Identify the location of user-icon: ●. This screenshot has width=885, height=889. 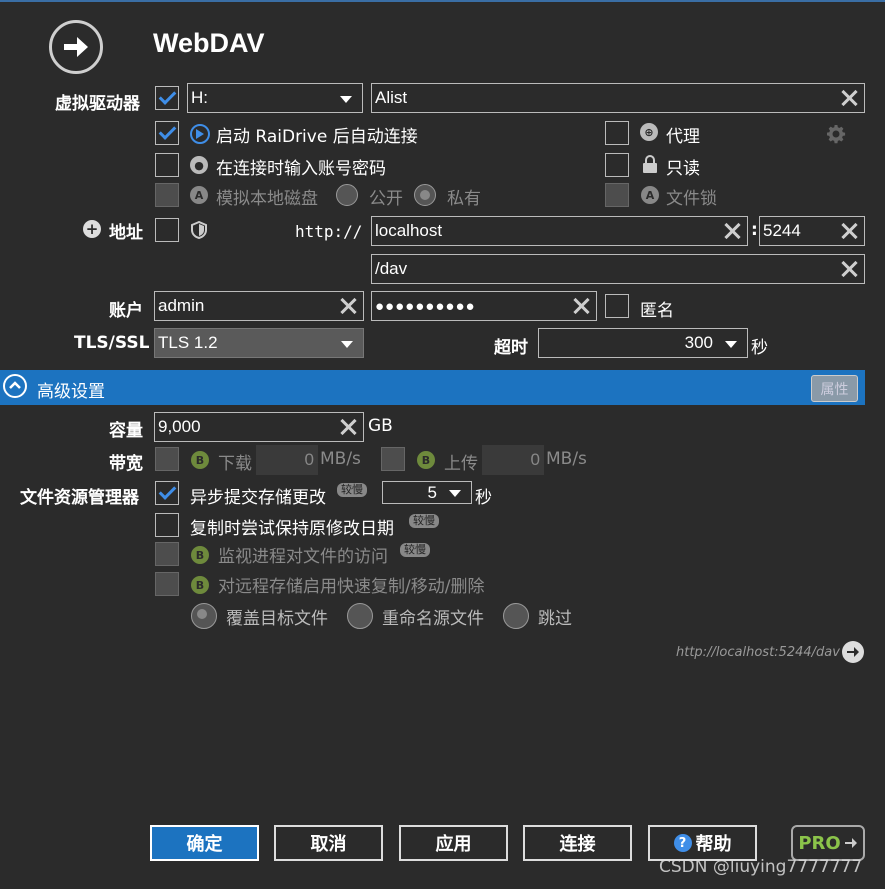
(199, 165).